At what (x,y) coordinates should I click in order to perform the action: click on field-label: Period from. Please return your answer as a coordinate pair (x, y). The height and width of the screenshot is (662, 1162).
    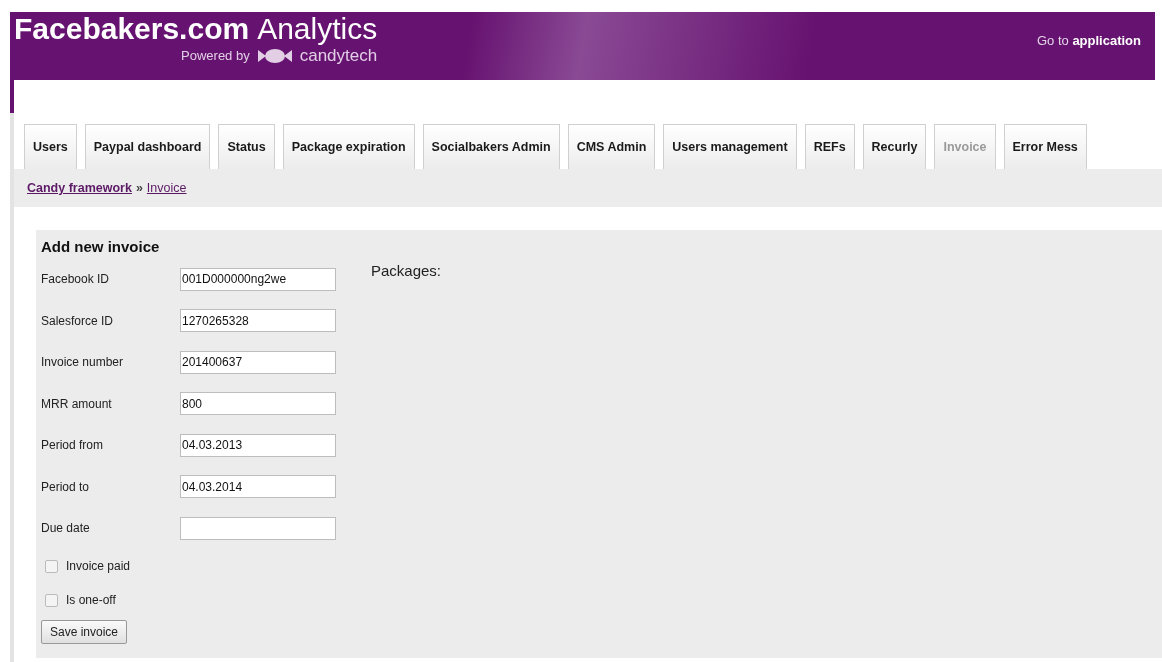
    Looking at the image, I should click on (73, 446).